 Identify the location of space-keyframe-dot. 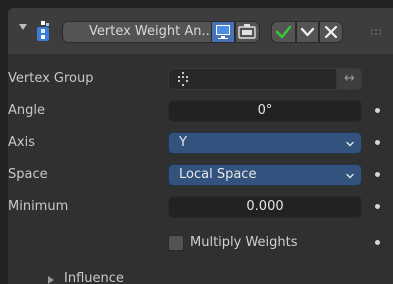
(377, 175).